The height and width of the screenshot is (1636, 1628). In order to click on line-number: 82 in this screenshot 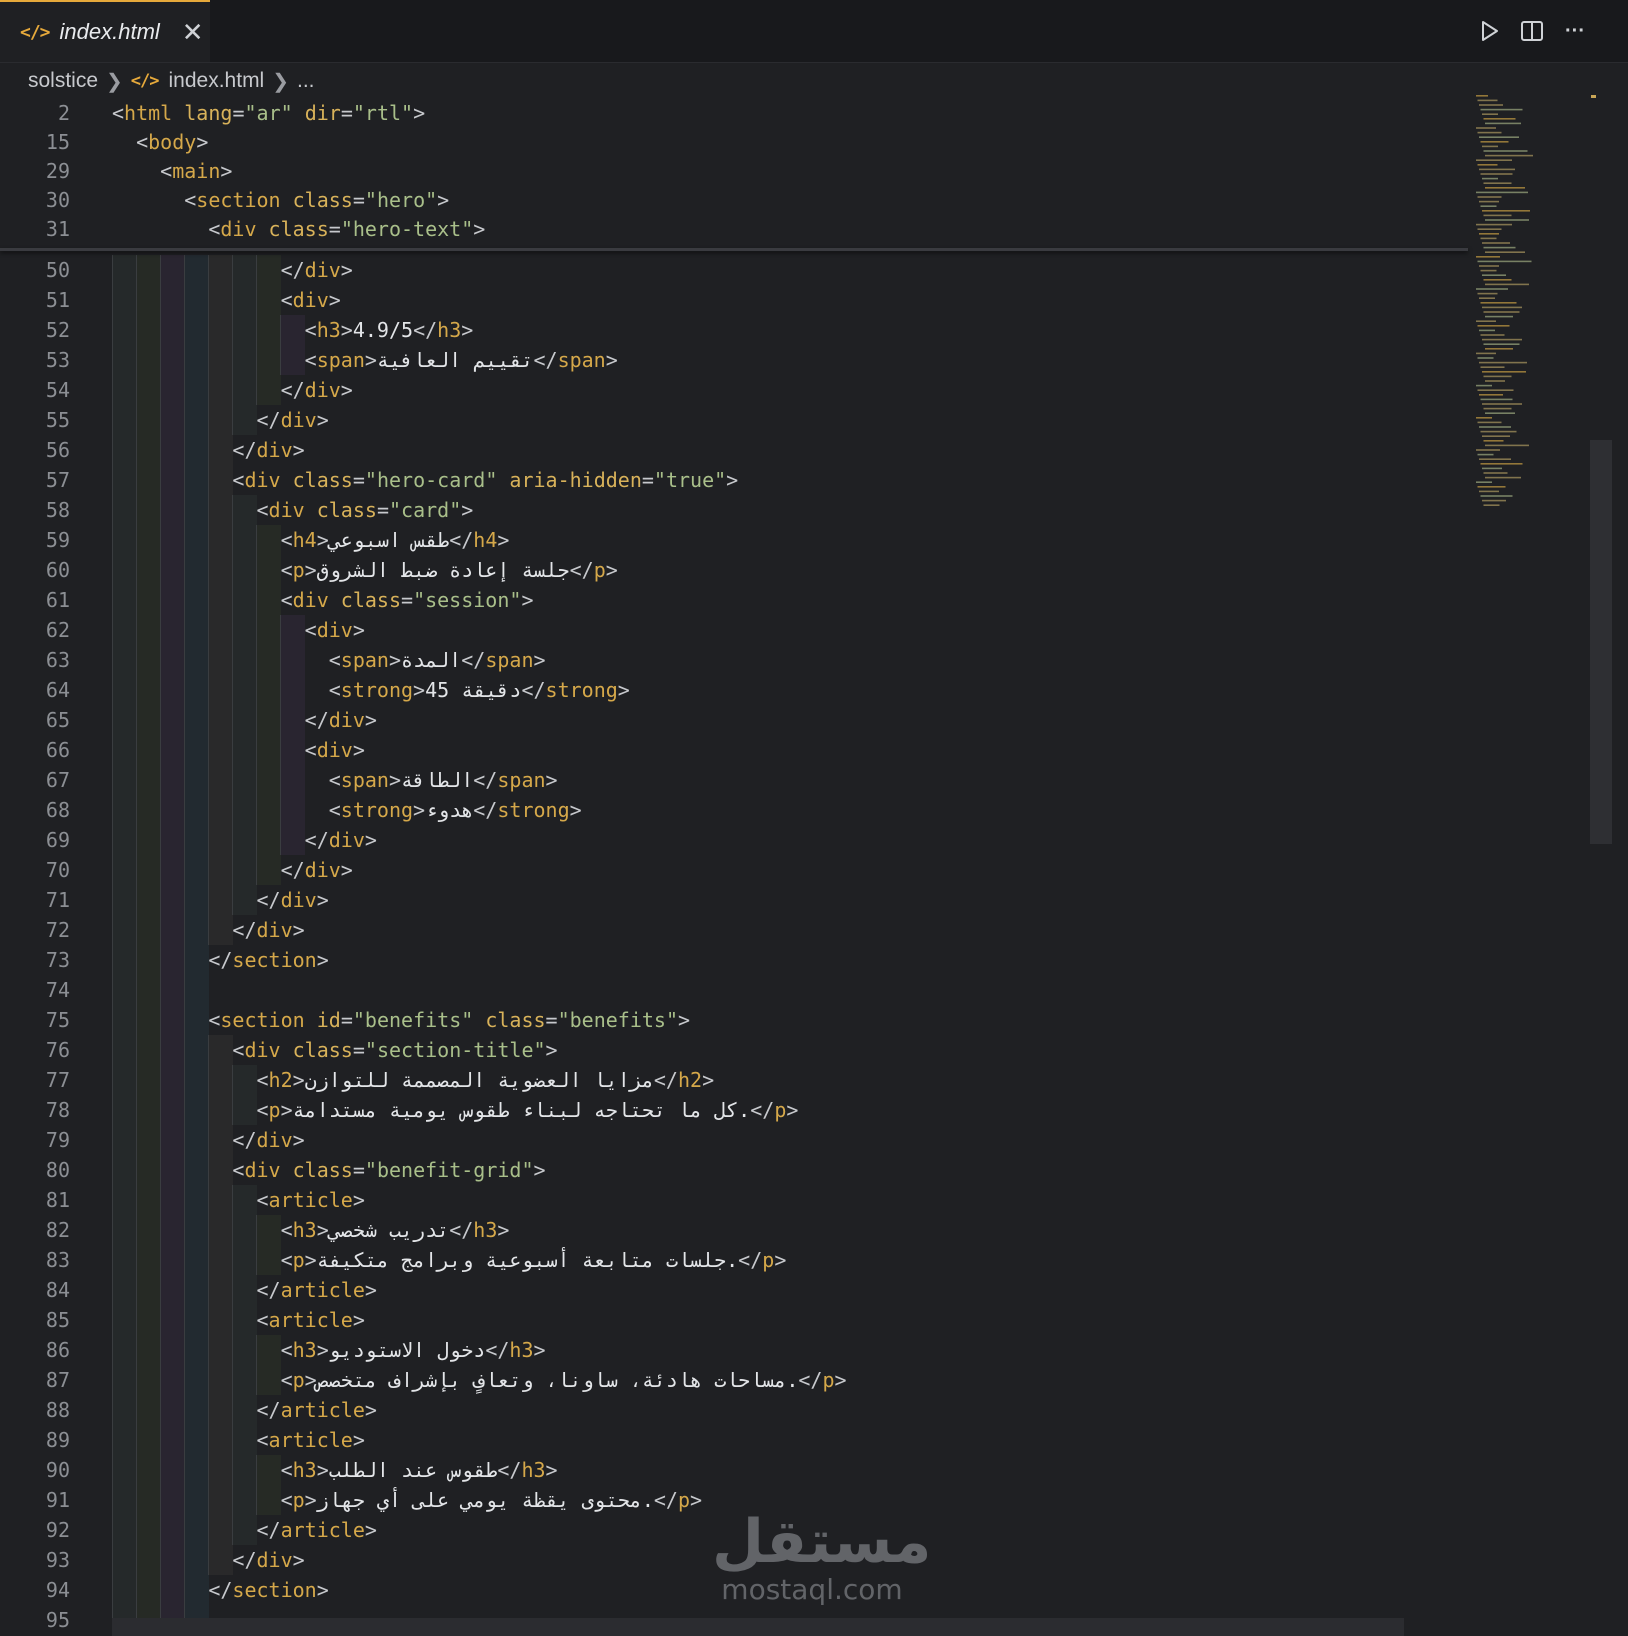, I will do `click(57, 1230)`.